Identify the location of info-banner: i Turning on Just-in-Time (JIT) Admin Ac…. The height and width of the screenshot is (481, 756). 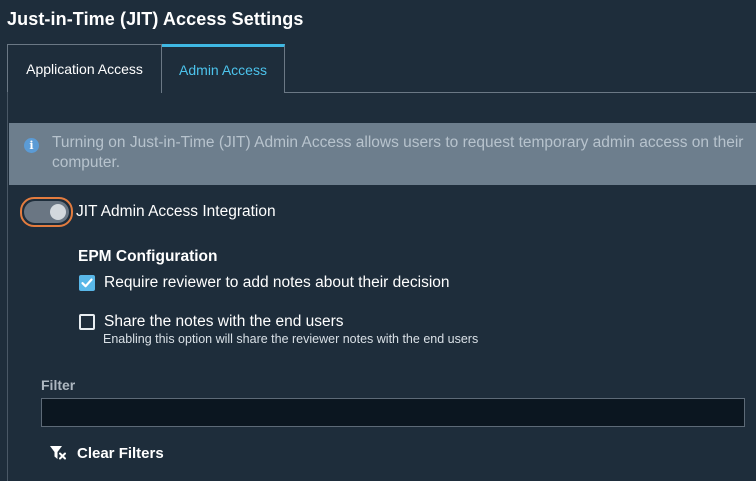
(382, 154).